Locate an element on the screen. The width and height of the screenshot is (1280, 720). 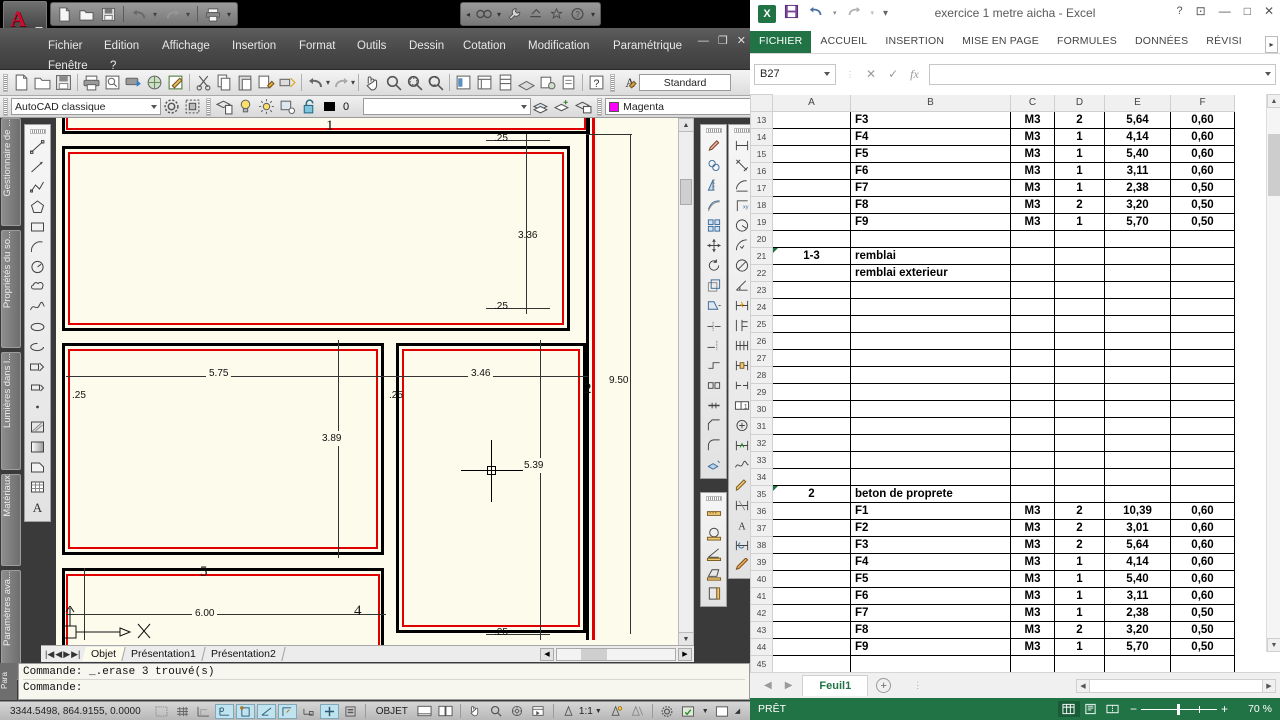
break-icon is located at coordinates (713, 385).